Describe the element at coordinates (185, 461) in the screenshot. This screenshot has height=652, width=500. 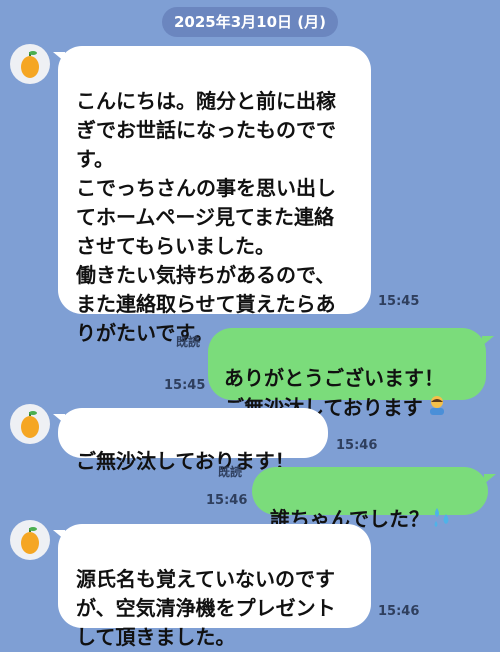
I see `message-text: ご無沙汰しております！` at that location.